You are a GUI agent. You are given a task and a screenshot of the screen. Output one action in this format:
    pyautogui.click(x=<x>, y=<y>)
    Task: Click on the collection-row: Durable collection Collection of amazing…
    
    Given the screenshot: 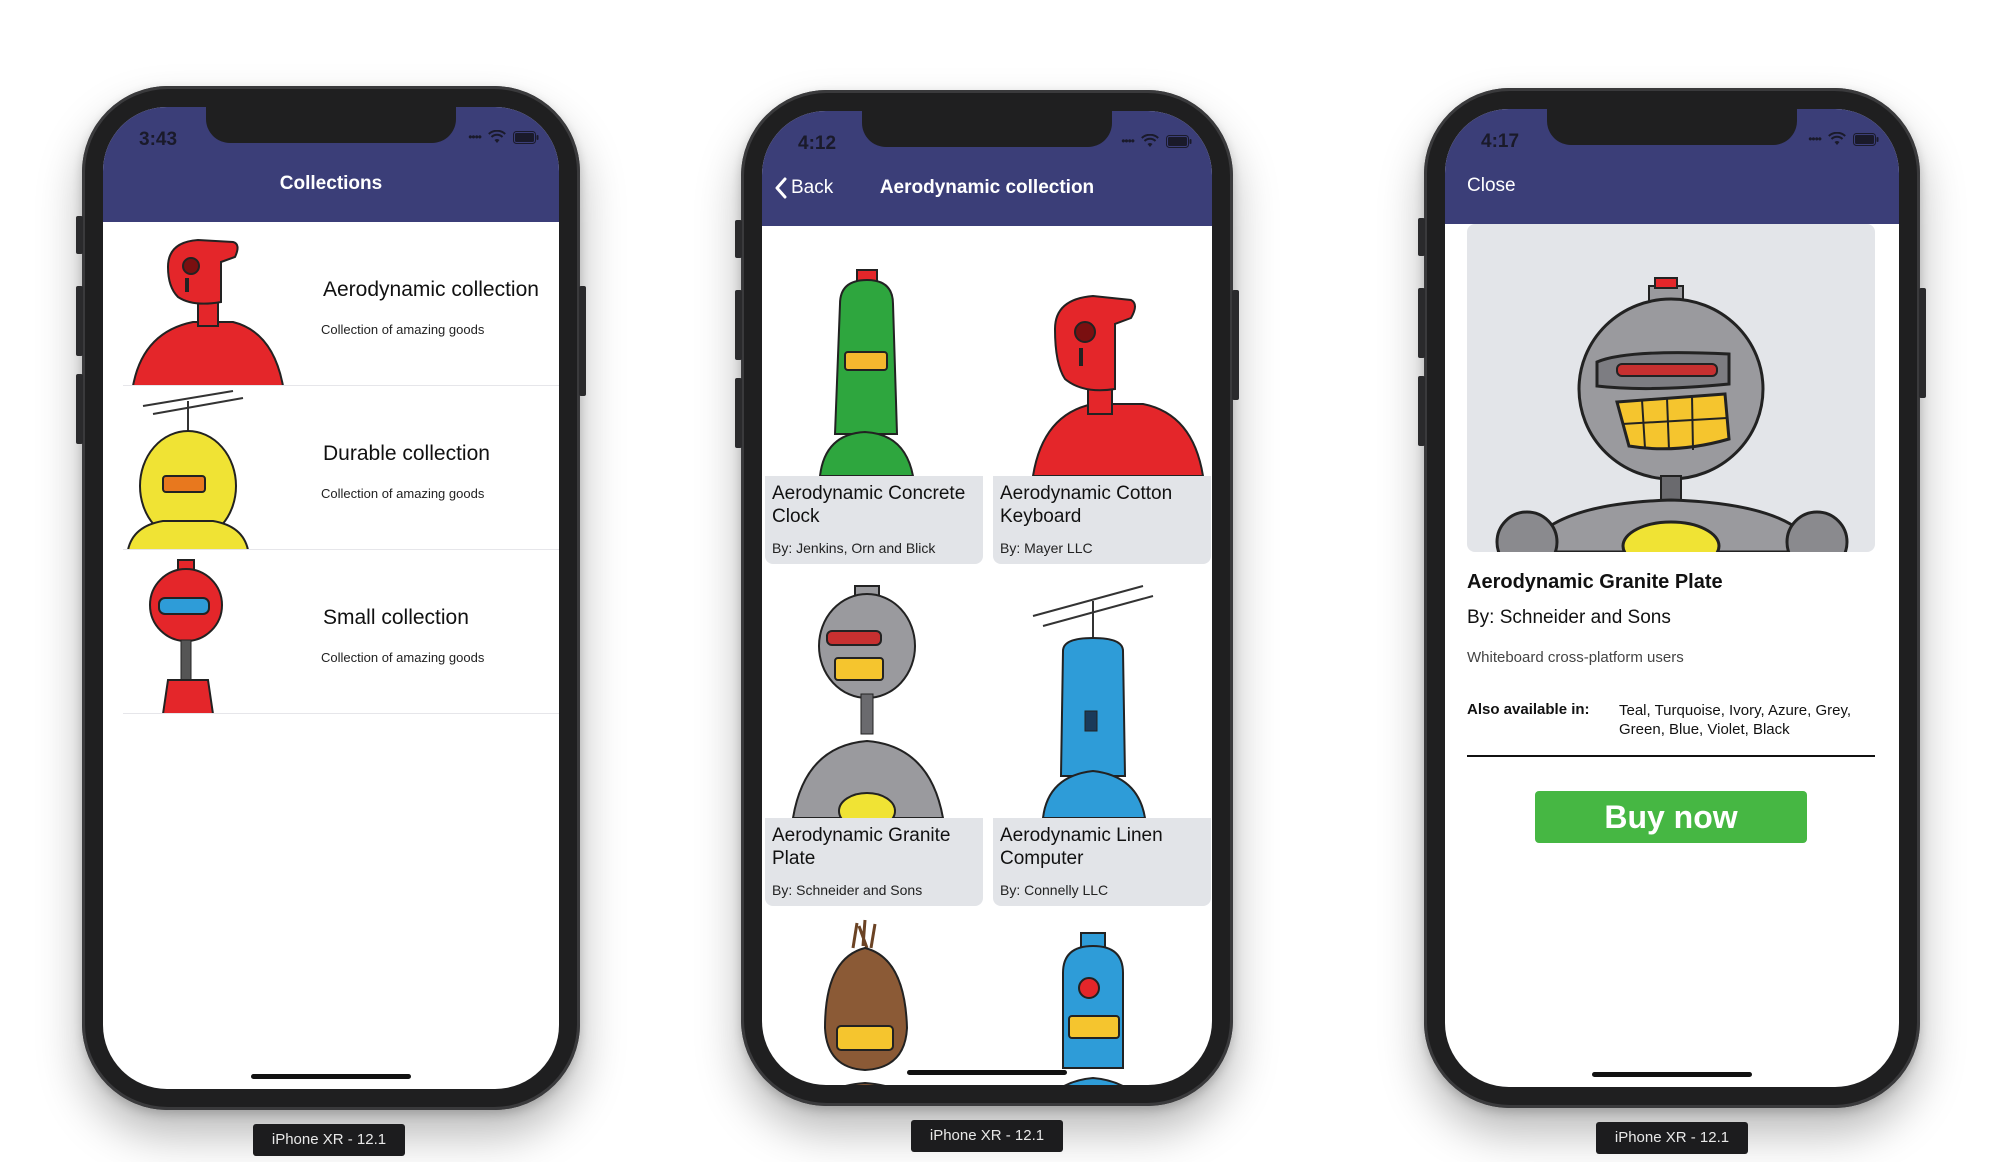 What is the action you would take?
    pyautogui.click(x=331, y=468)
    